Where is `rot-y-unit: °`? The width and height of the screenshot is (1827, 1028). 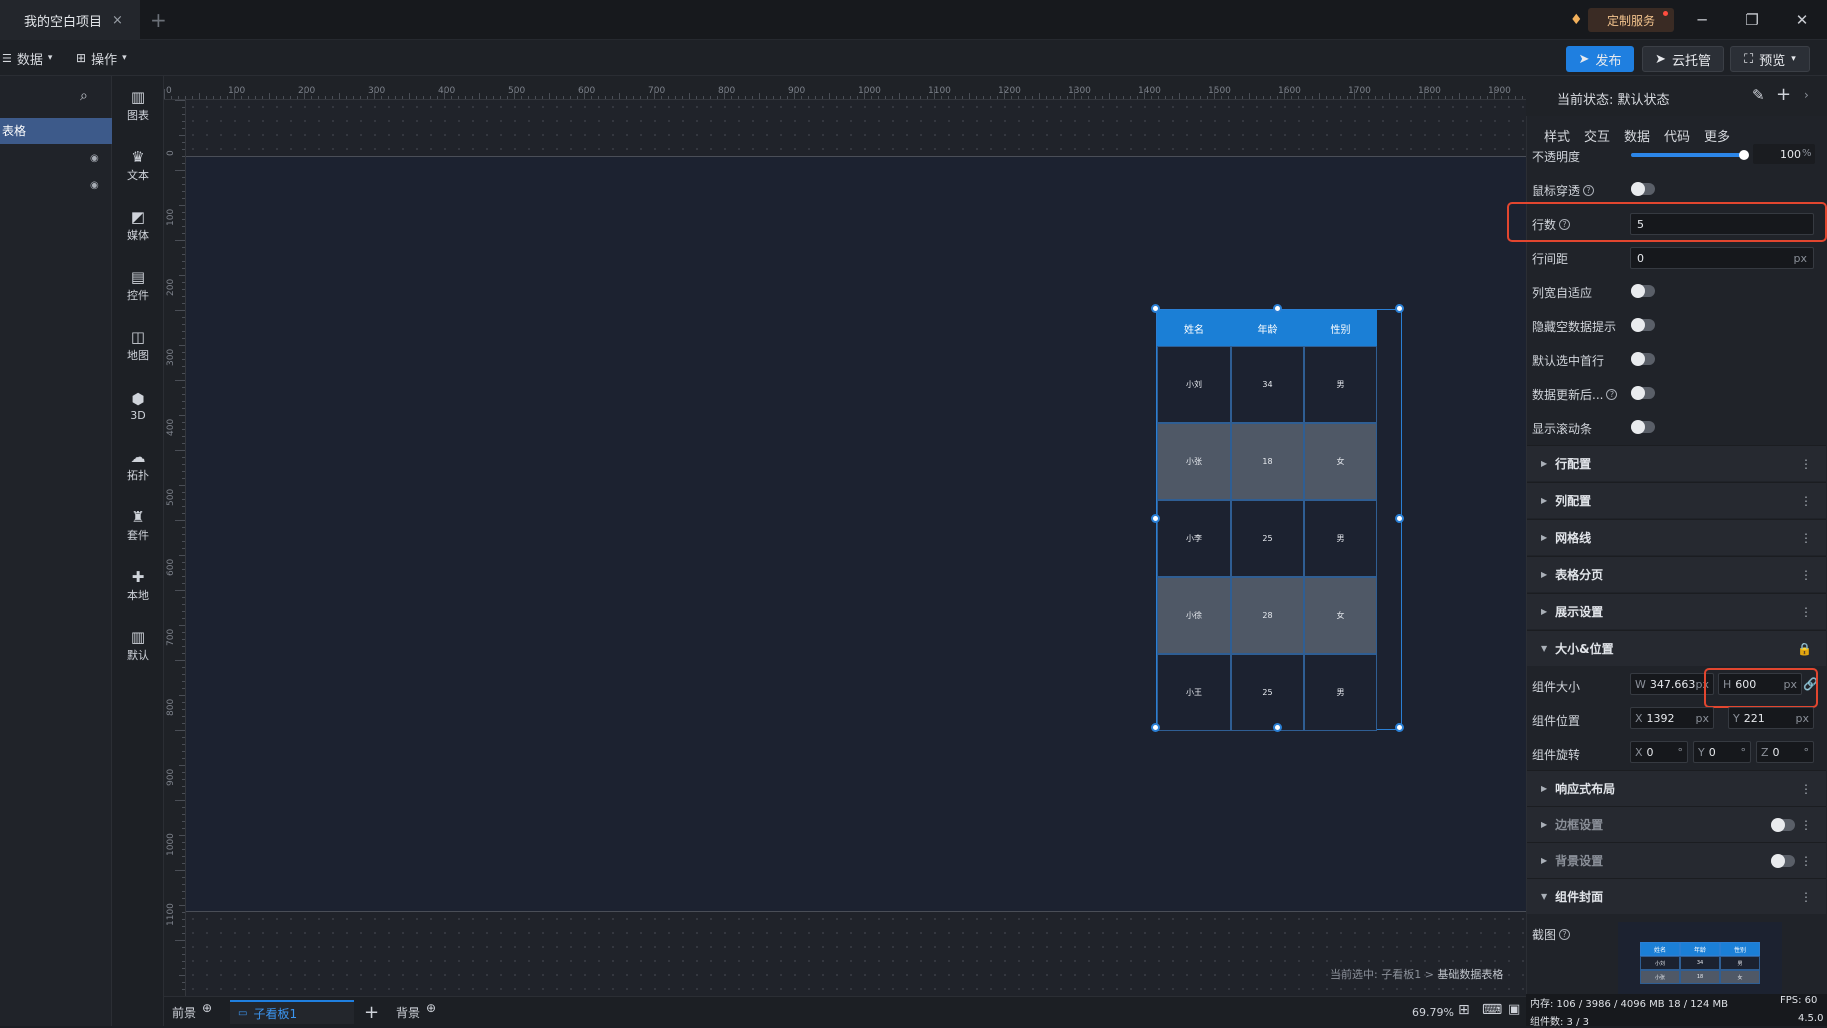 rot-y-unit: ° is located at coordinates (1743, 752).